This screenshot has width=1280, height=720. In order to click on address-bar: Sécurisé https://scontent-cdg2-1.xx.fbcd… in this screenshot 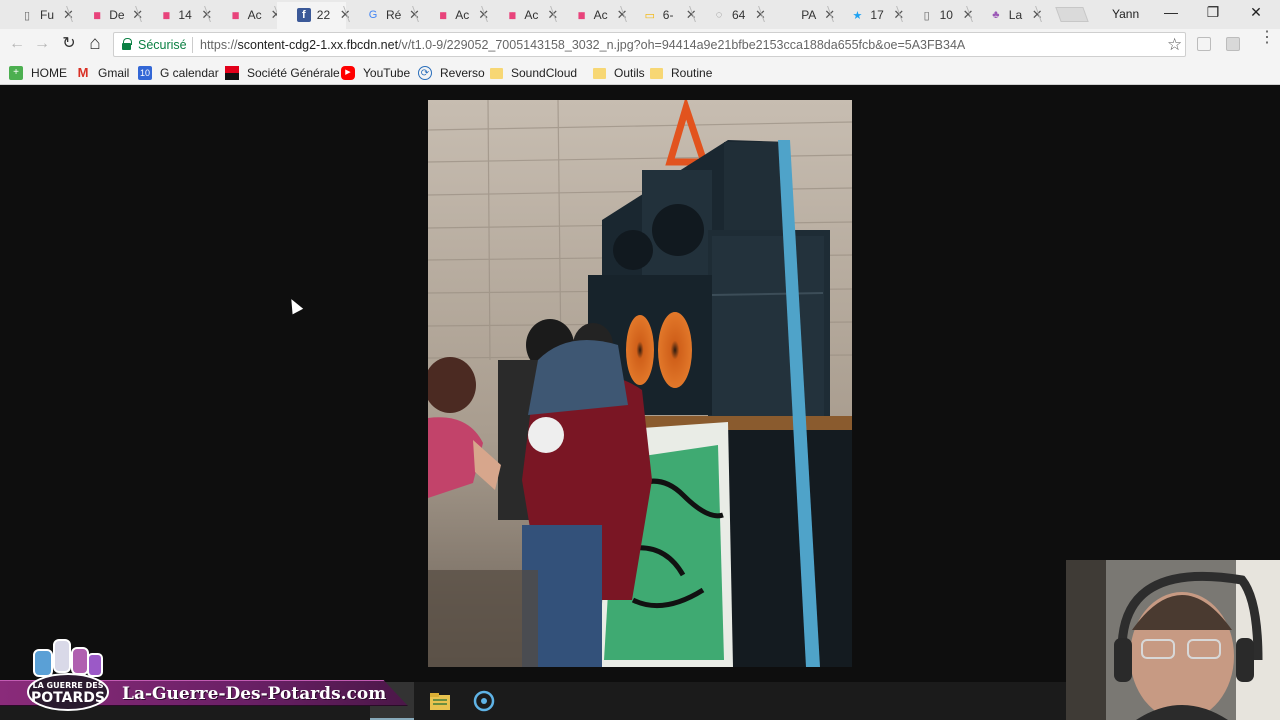, I will do `click(649, 44)`.